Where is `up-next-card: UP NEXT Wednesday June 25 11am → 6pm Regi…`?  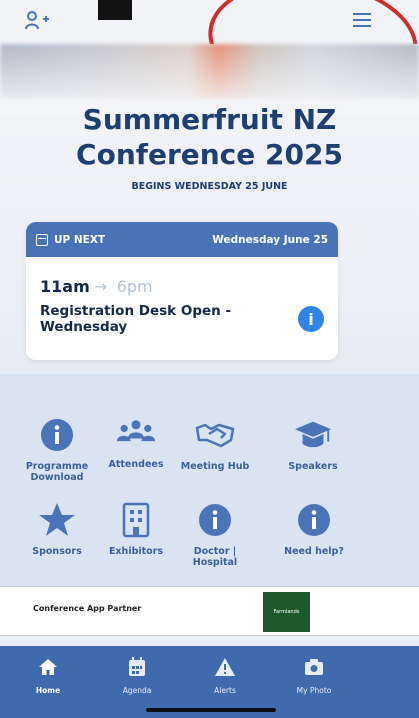 up-next-card: UP NEXT Wednesday June 25 11am → 6pm Regi… is located at coordinates (182, 291).